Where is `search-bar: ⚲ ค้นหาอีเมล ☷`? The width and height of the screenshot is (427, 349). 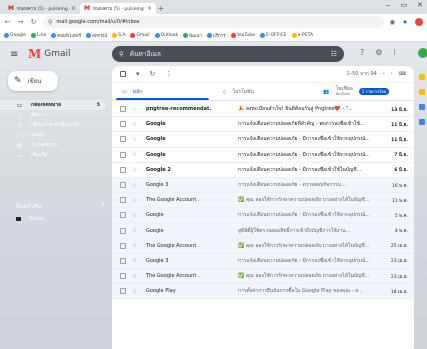
search-bar: ⚲ ค้นหาอีเมล ☷ is located at coordinates (228, 54).